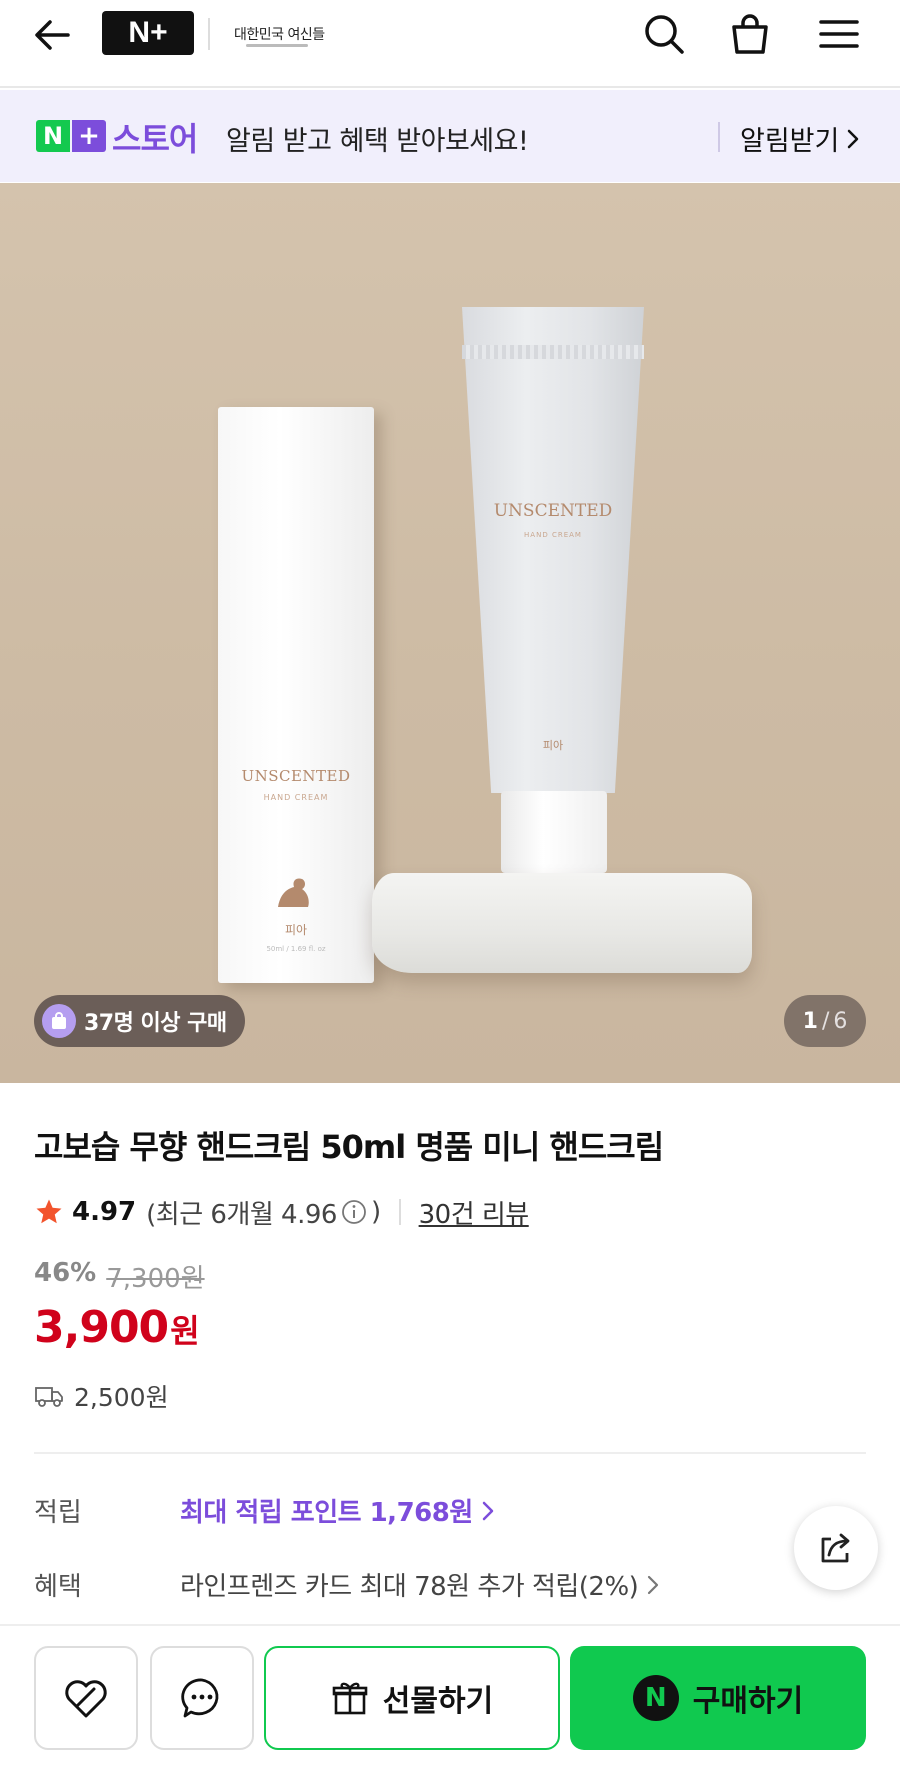 This screenshot has height=1771, width=900. I want to click on tube-maker-text: 피아, so click(553, 745).